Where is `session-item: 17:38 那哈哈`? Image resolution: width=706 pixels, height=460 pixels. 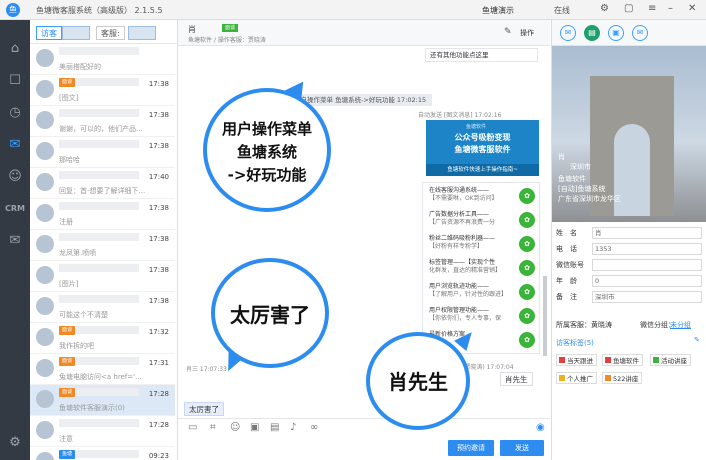 session-item: 17:38 那哈哈 is located at coordinates (102, 152).